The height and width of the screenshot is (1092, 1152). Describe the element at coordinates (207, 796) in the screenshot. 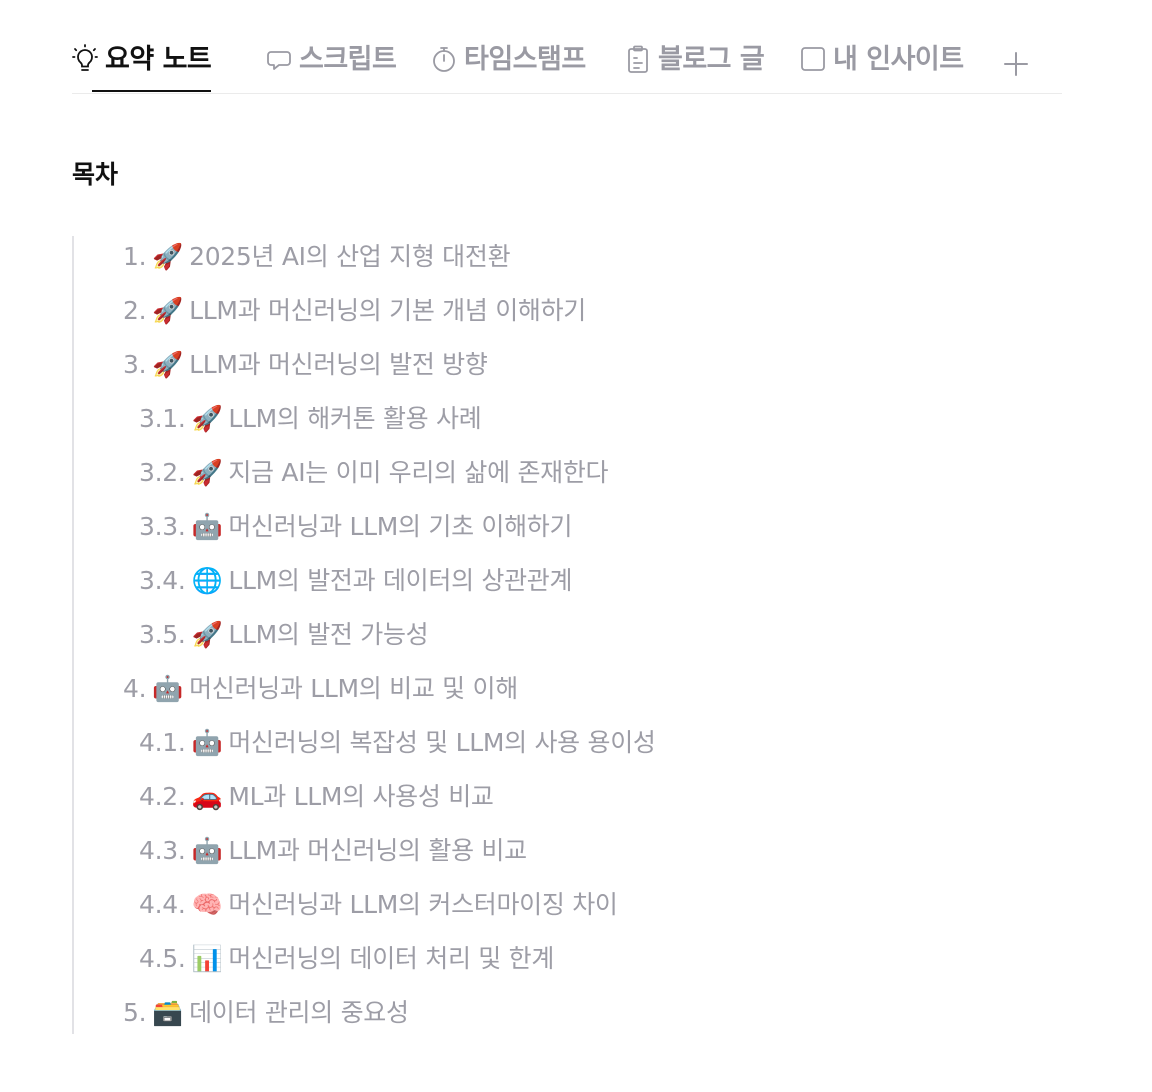

I see `toc-item-emoji: 🚗` at that location.